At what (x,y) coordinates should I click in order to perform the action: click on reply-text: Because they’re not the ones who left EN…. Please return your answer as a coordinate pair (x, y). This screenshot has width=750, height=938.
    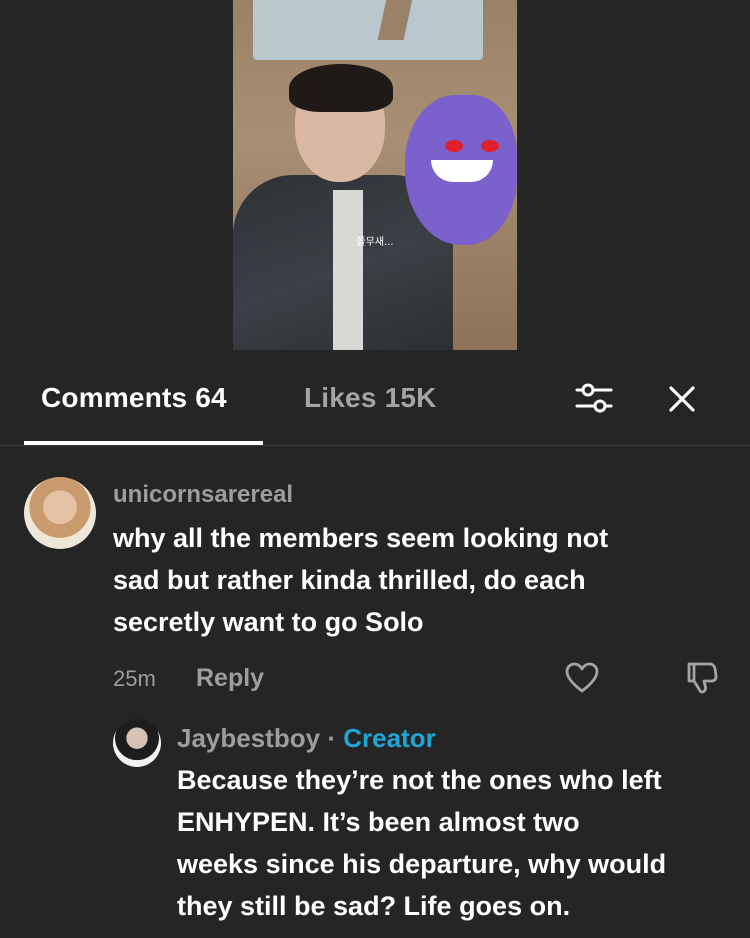
    Looking at the image, I should click on (422, 843).